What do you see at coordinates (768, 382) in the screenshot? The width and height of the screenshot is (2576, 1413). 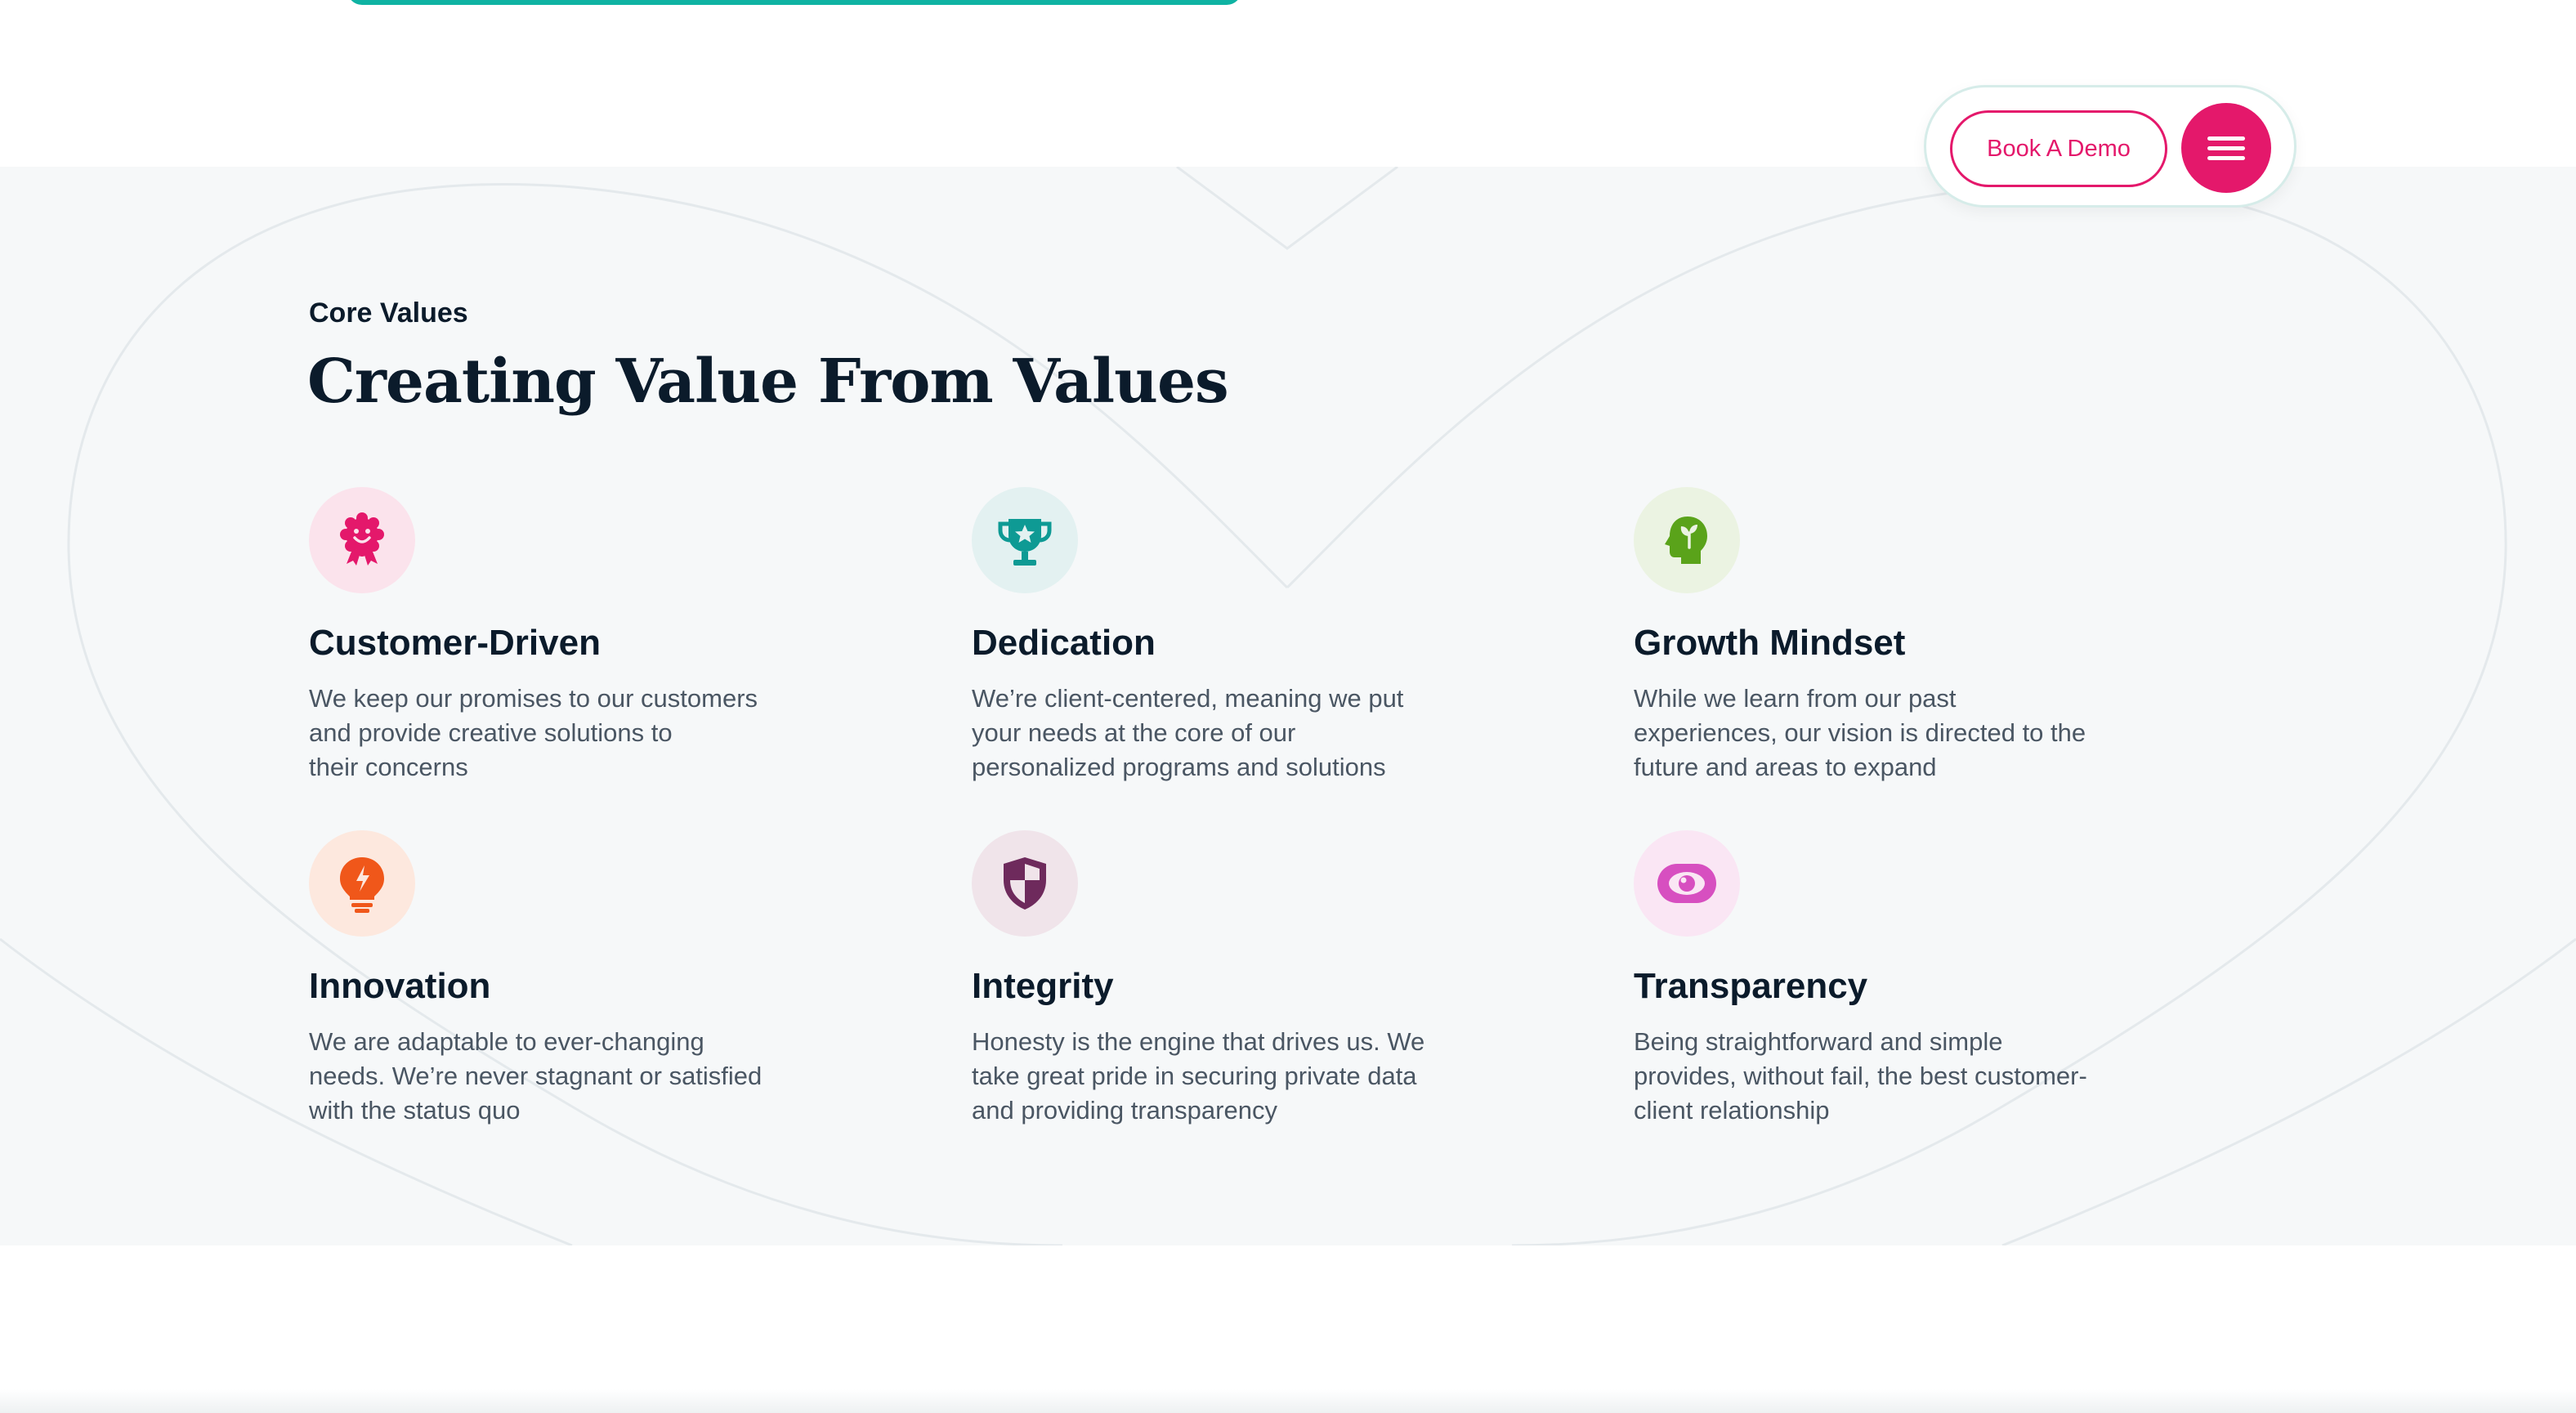 I see `section-title: Creating Value From Values` at bounding box center [768, 382].